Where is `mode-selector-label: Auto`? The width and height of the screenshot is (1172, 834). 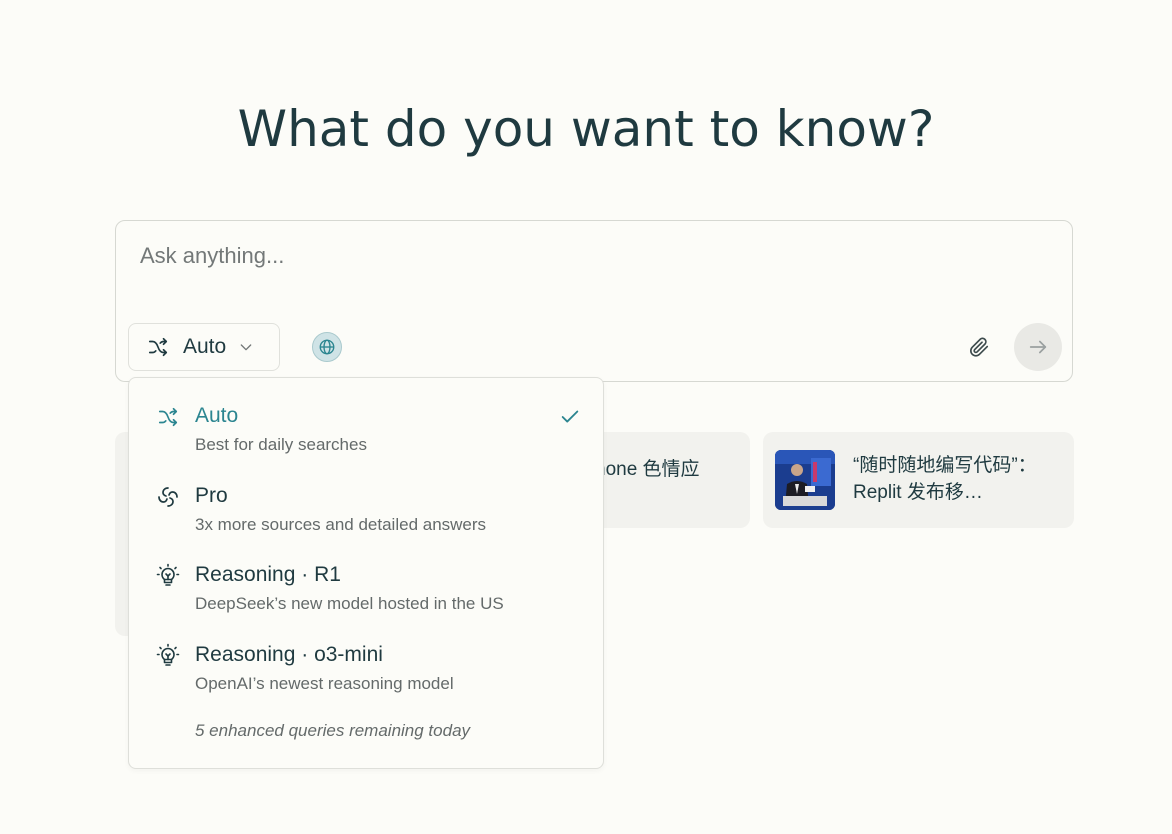 mode-selector-label: Auto is located at coordinates (205, 346).